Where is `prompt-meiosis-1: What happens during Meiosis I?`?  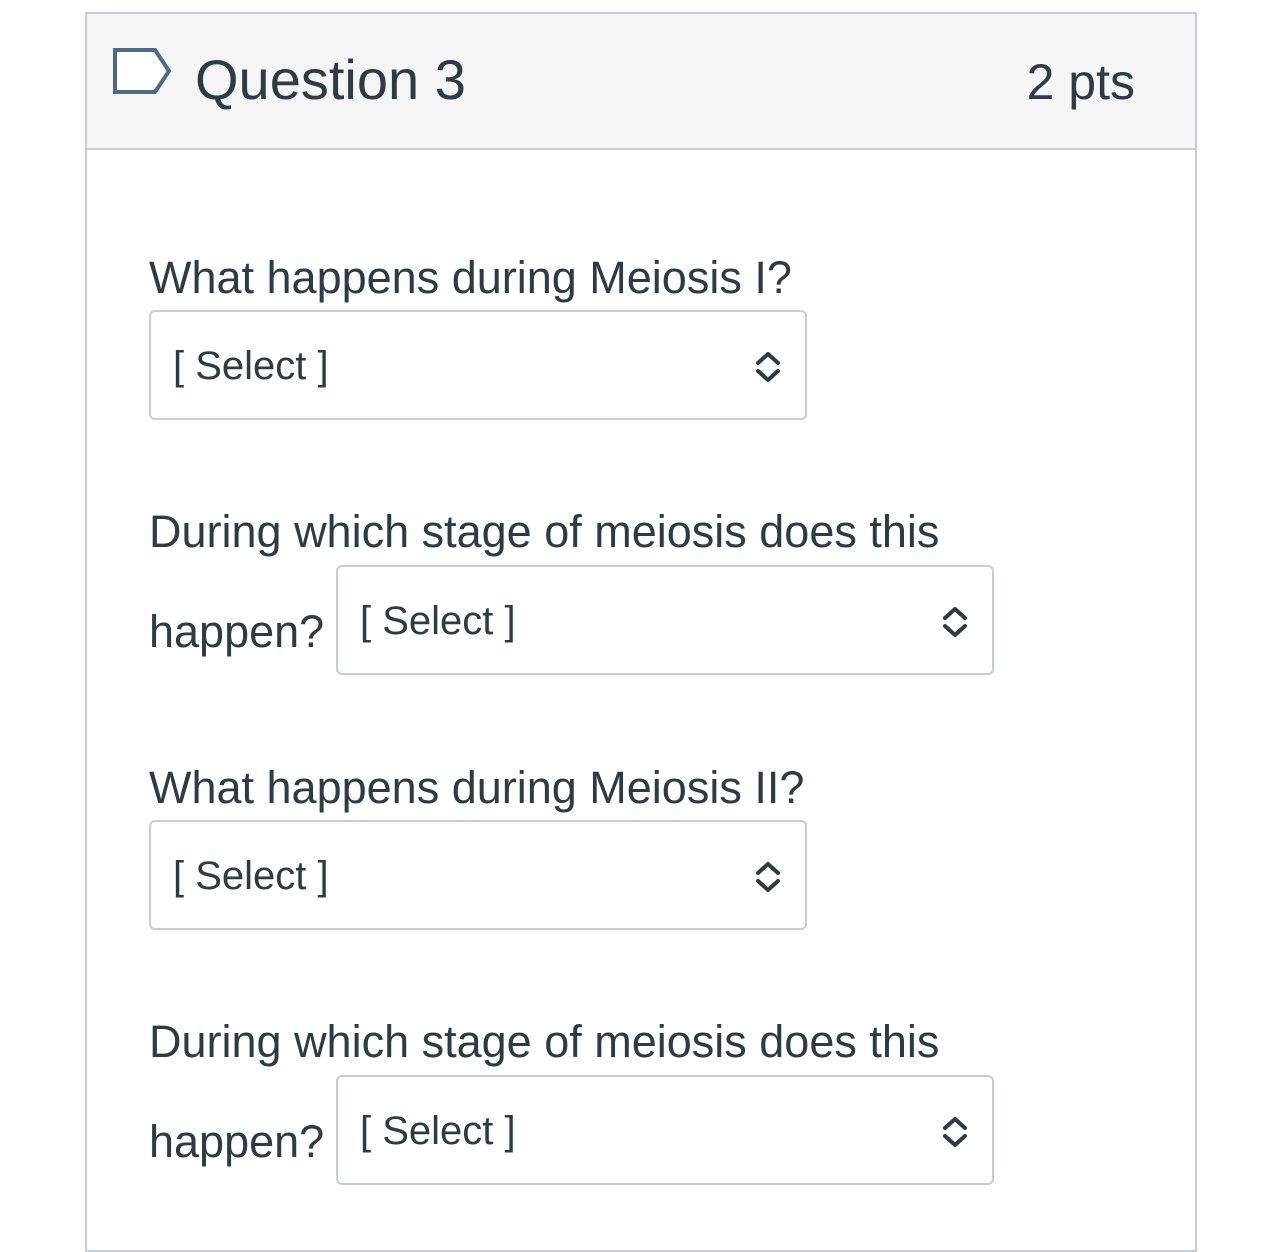
prompt-meiosis-1: What happens during Meiosis I? is located at coordinates (470, 277).